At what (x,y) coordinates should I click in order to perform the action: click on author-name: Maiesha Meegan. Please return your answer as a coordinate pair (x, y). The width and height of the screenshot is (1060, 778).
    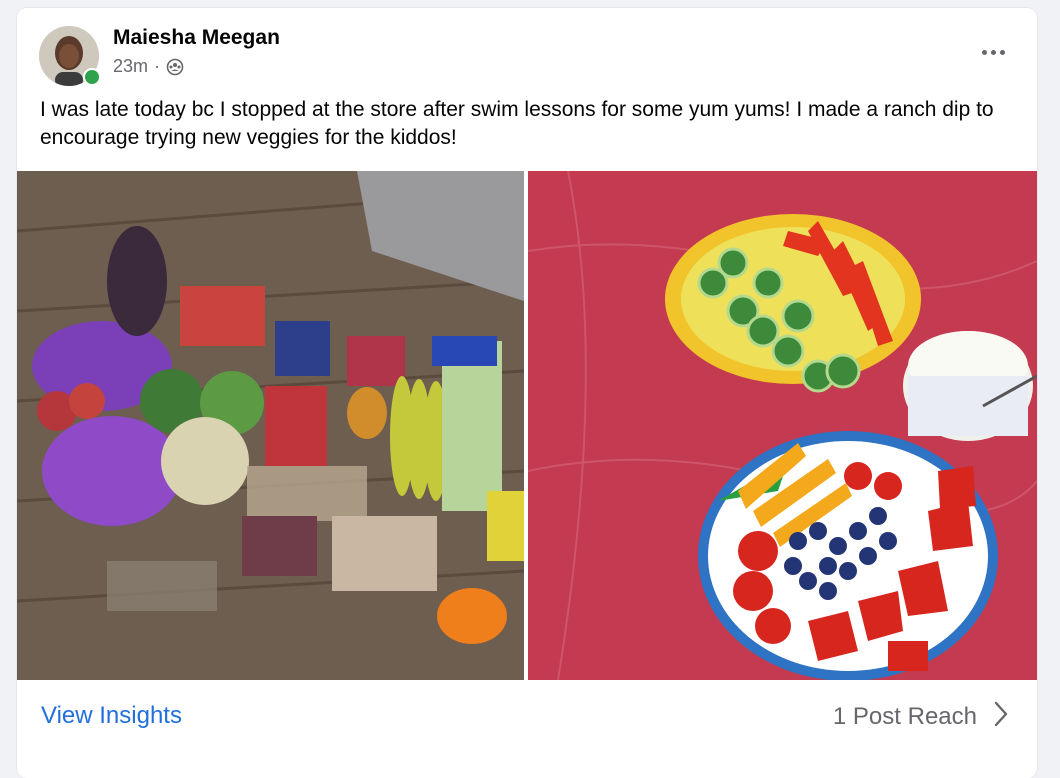
    Looking at the image, I should click on (196, 38).